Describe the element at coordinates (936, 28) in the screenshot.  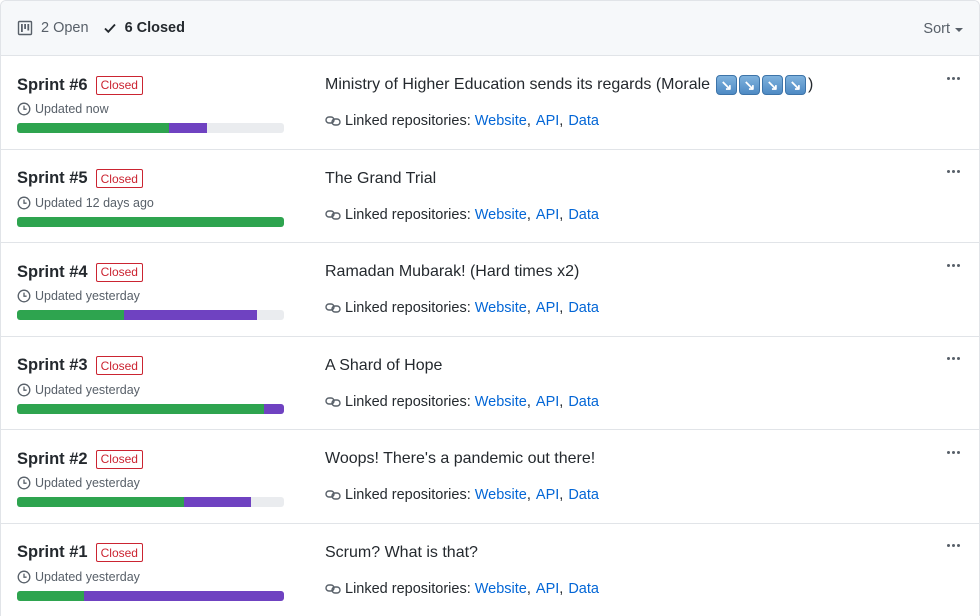
I see `sort-label: Sort` at that location.